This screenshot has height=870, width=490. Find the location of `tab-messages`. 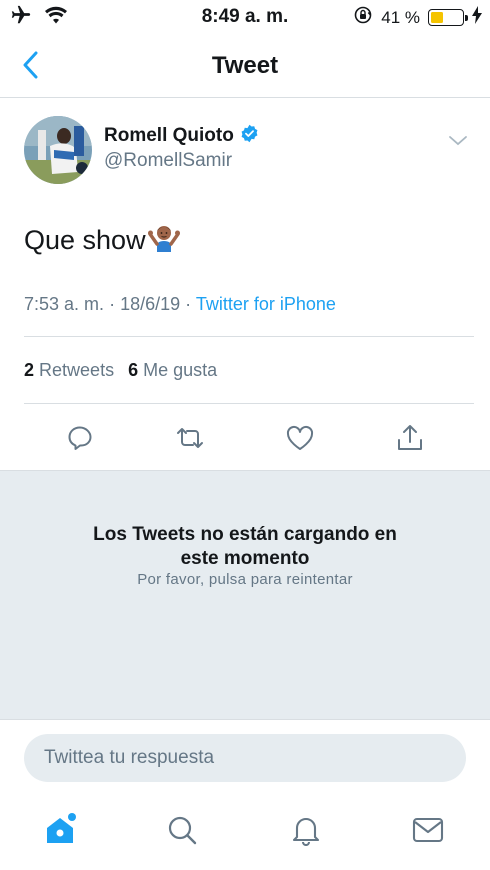

tab-messages is located at coordinates (428, 830).